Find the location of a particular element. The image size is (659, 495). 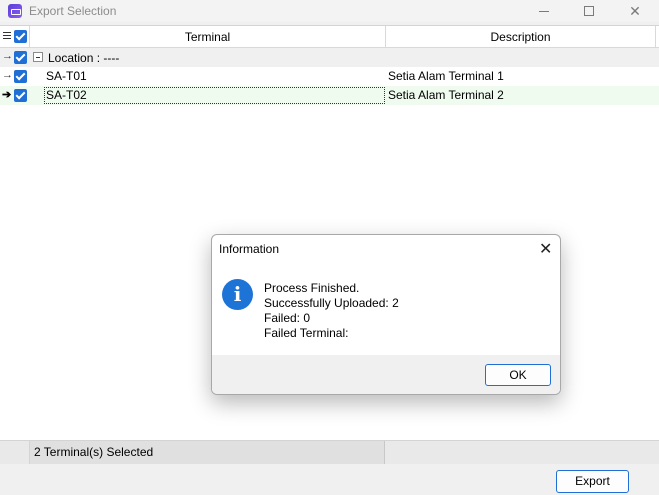

collapse-icon is located at coordinates (38, 57).